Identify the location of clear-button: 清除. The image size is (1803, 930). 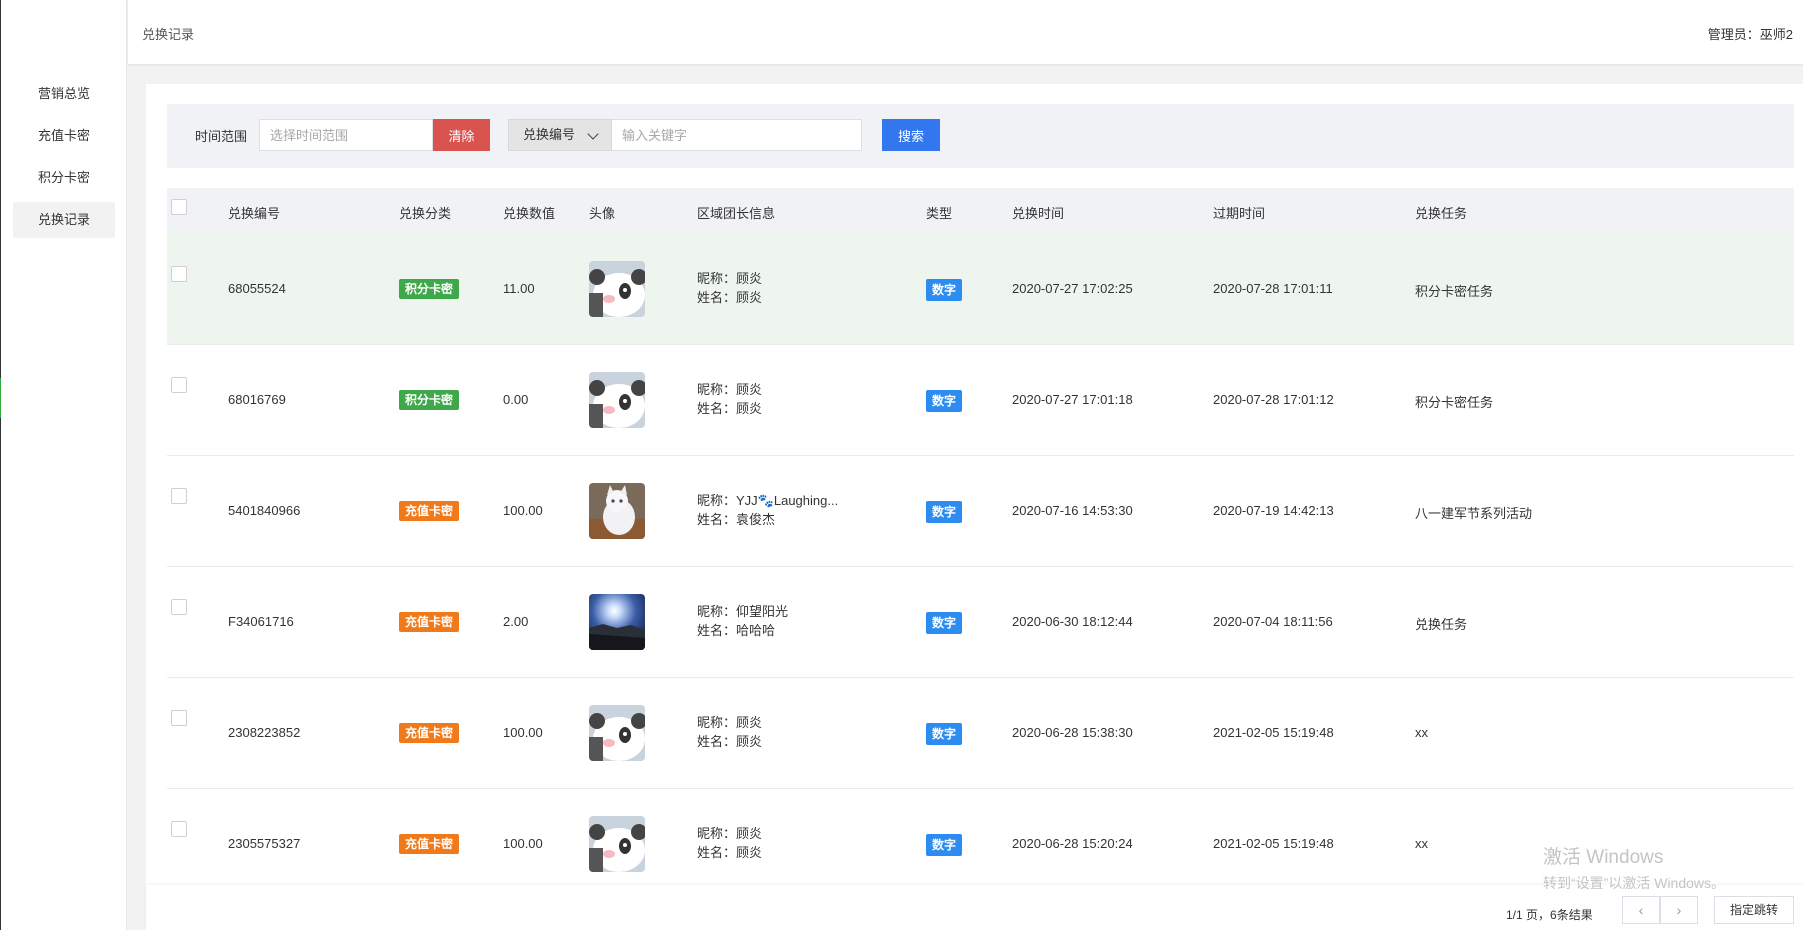
(461, 135).